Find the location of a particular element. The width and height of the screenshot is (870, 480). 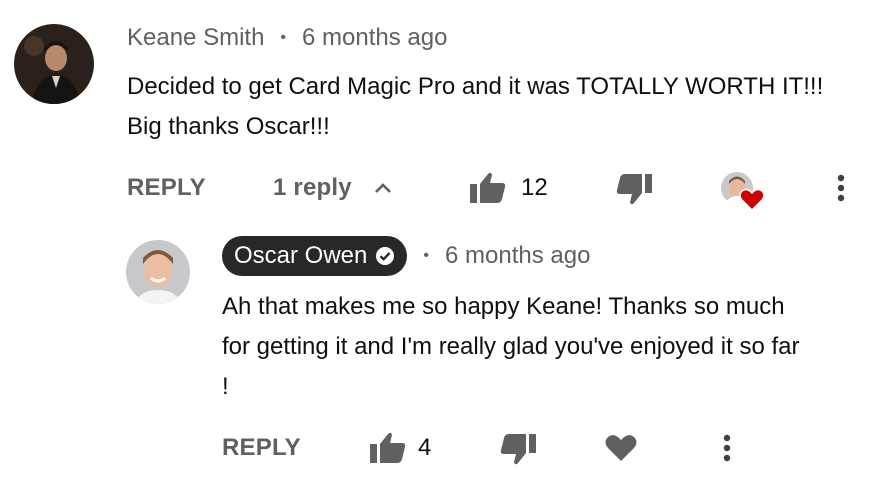

replies-count-label: 1 reply is located at coordinates (312, 187).